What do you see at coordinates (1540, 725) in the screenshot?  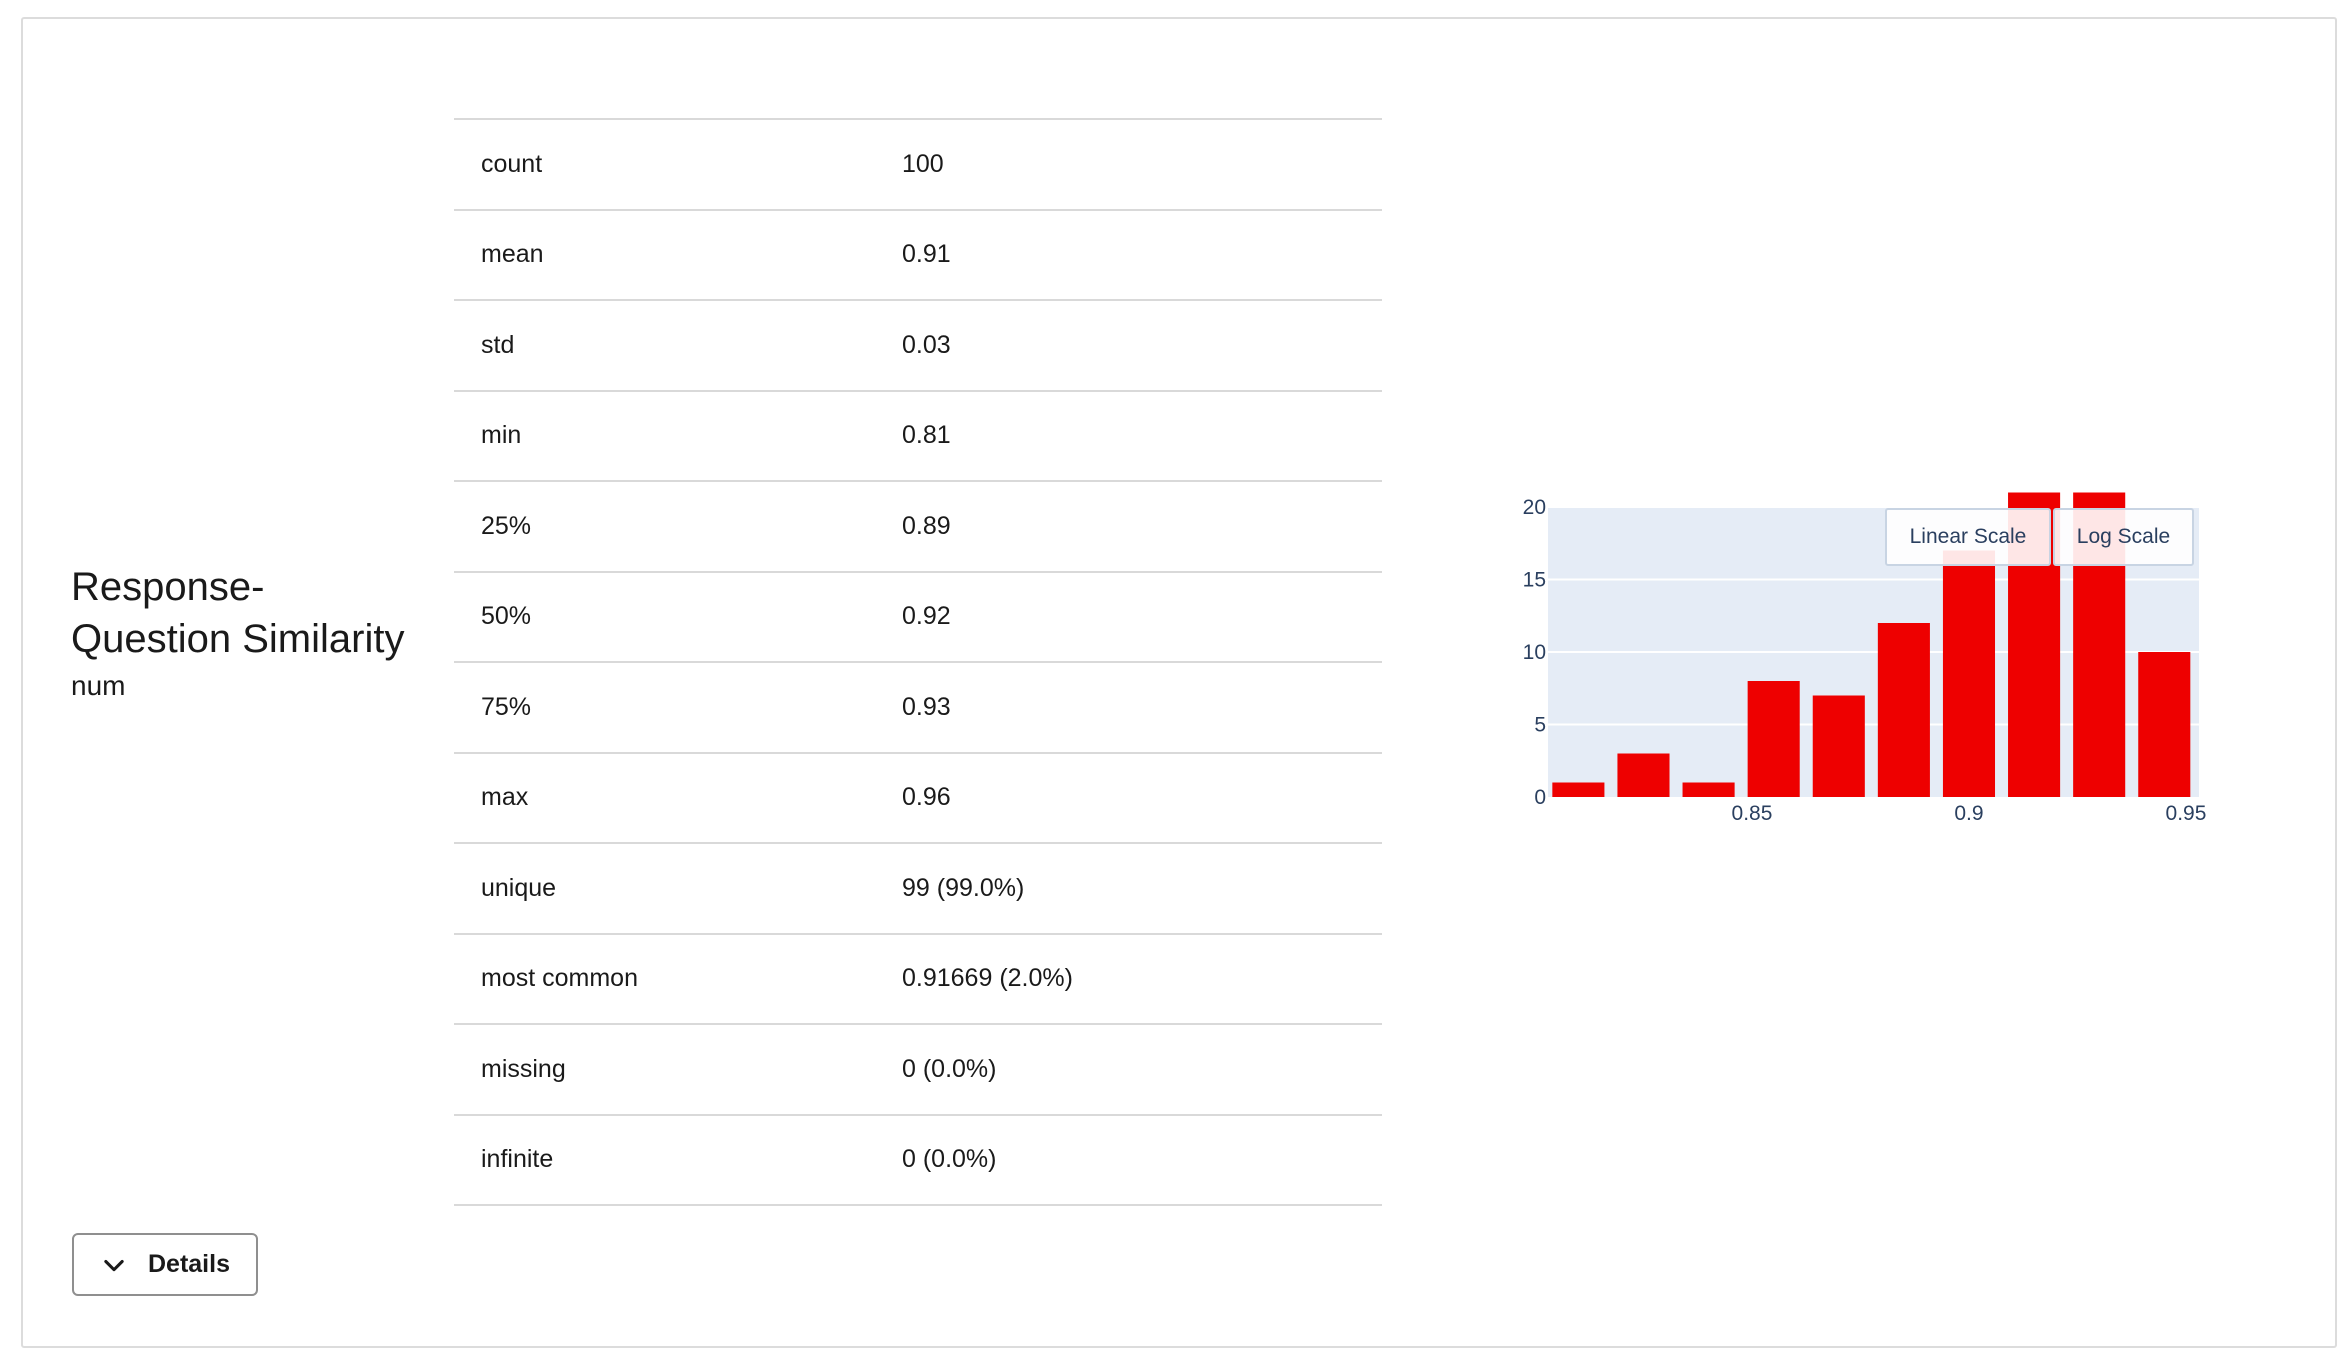 I see `y-tick-label: 5` at bounding box center [1540, 725].